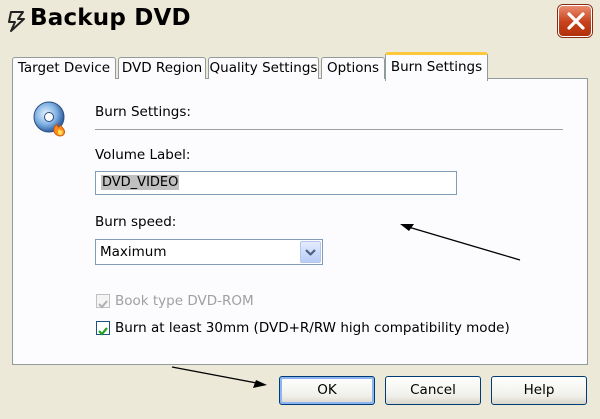  What do you see at coordinates (263, 68) in the screenshot?
I see `tab-quality-settings: Quality Settings` at bounding box center [263, 68].